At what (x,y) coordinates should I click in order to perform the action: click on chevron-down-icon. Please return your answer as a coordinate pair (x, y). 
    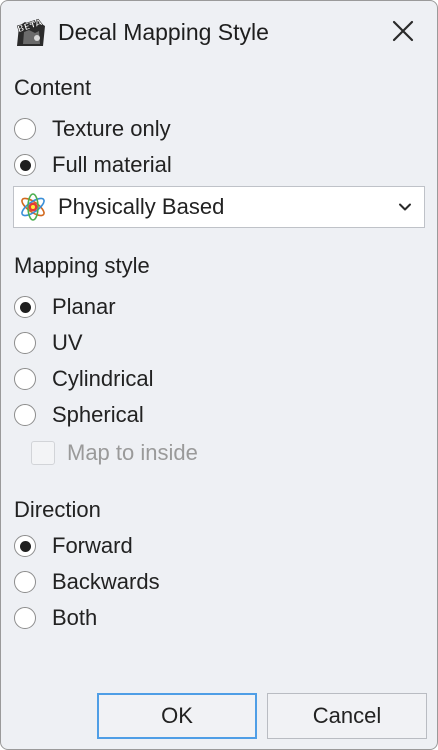
    Looking at the image, I should click on (405, 207).